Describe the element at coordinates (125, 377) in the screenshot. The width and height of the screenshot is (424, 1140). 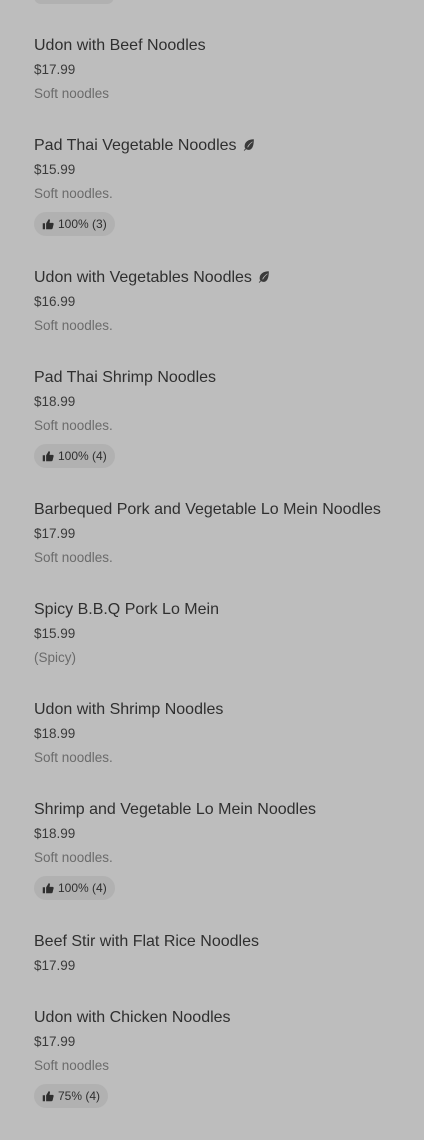
I see `menu-item-name: Pad Thai Shrimp Noodles` at that location.